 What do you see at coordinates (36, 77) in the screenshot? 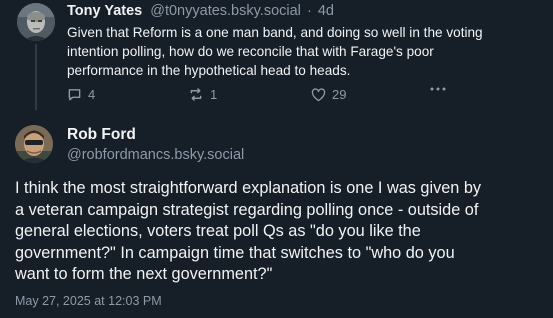
I see `thread-line` at bounding box center [36, 77].